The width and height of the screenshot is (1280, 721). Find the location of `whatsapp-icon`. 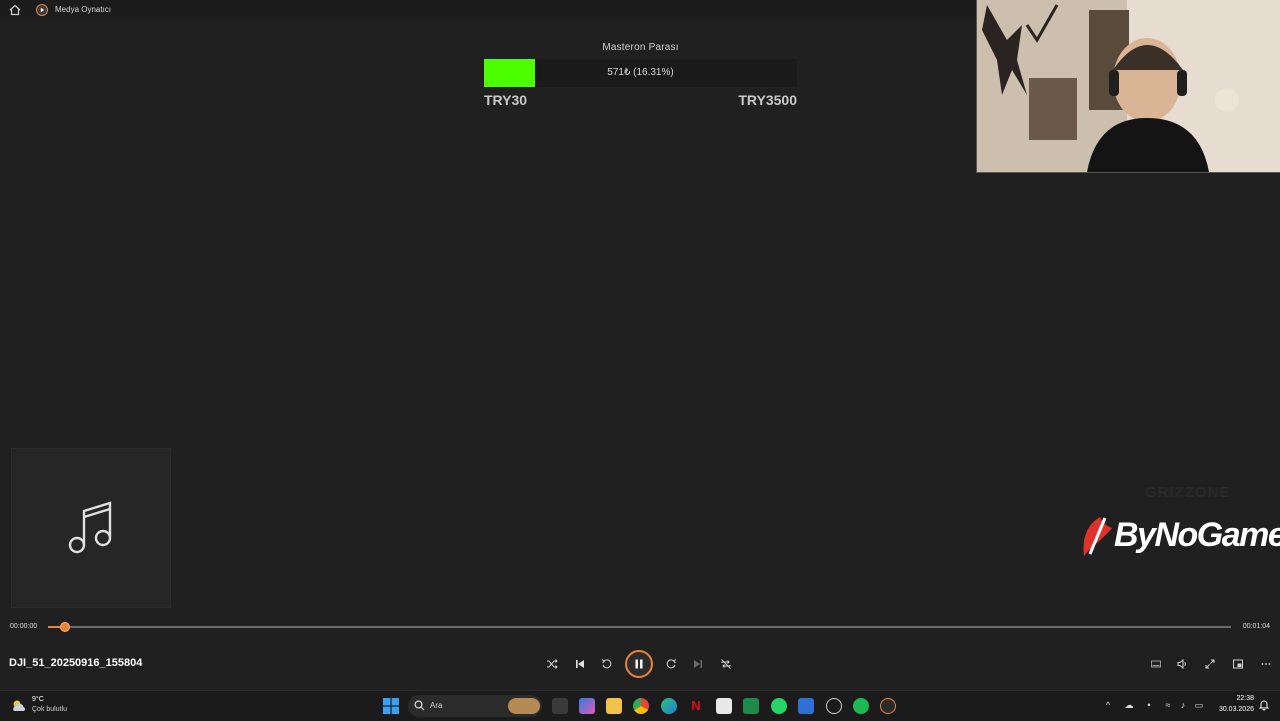

whatsapp-icon is located at coordinates (779, 706).